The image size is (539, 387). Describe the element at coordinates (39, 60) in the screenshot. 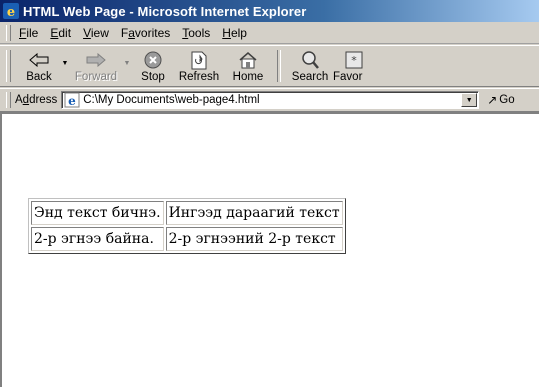

I see `back-arrow-icon` at that location.